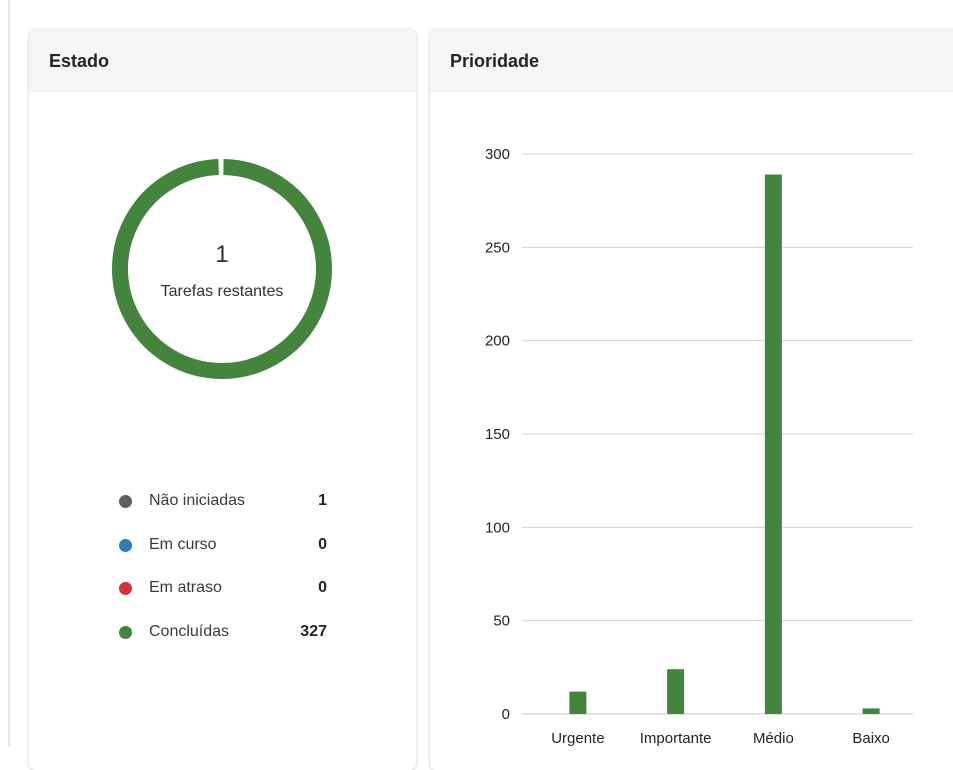 The width and height of the screenshot is (953, 770). Describe the element at coordinates (577, 738) in the screenshot. I see `x-tick-label: Urgente` at that location.